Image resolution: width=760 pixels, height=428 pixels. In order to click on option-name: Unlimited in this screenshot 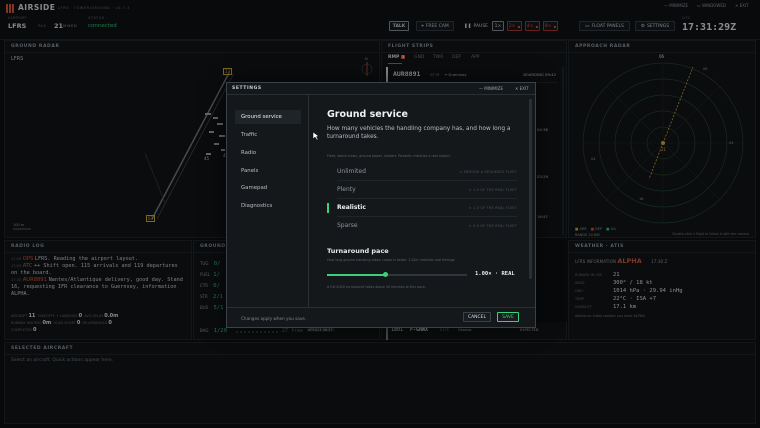, I will do `click(351, 171)`.